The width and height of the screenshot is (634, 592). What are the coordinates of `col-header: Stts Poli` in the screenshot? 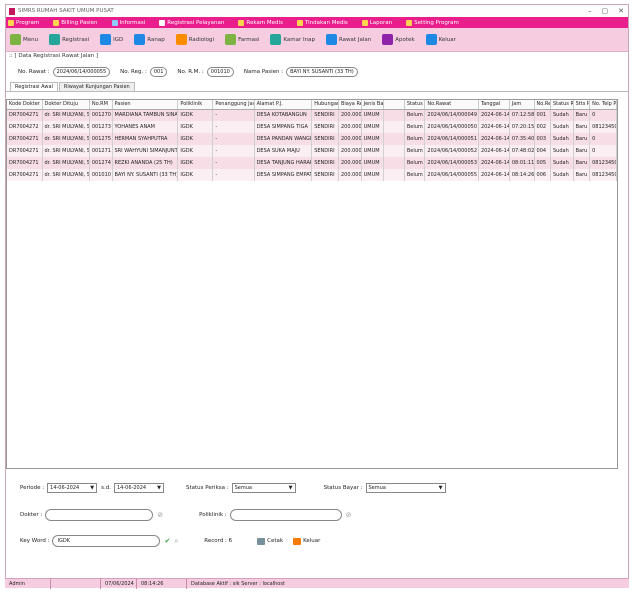 It's located at (582, 105).